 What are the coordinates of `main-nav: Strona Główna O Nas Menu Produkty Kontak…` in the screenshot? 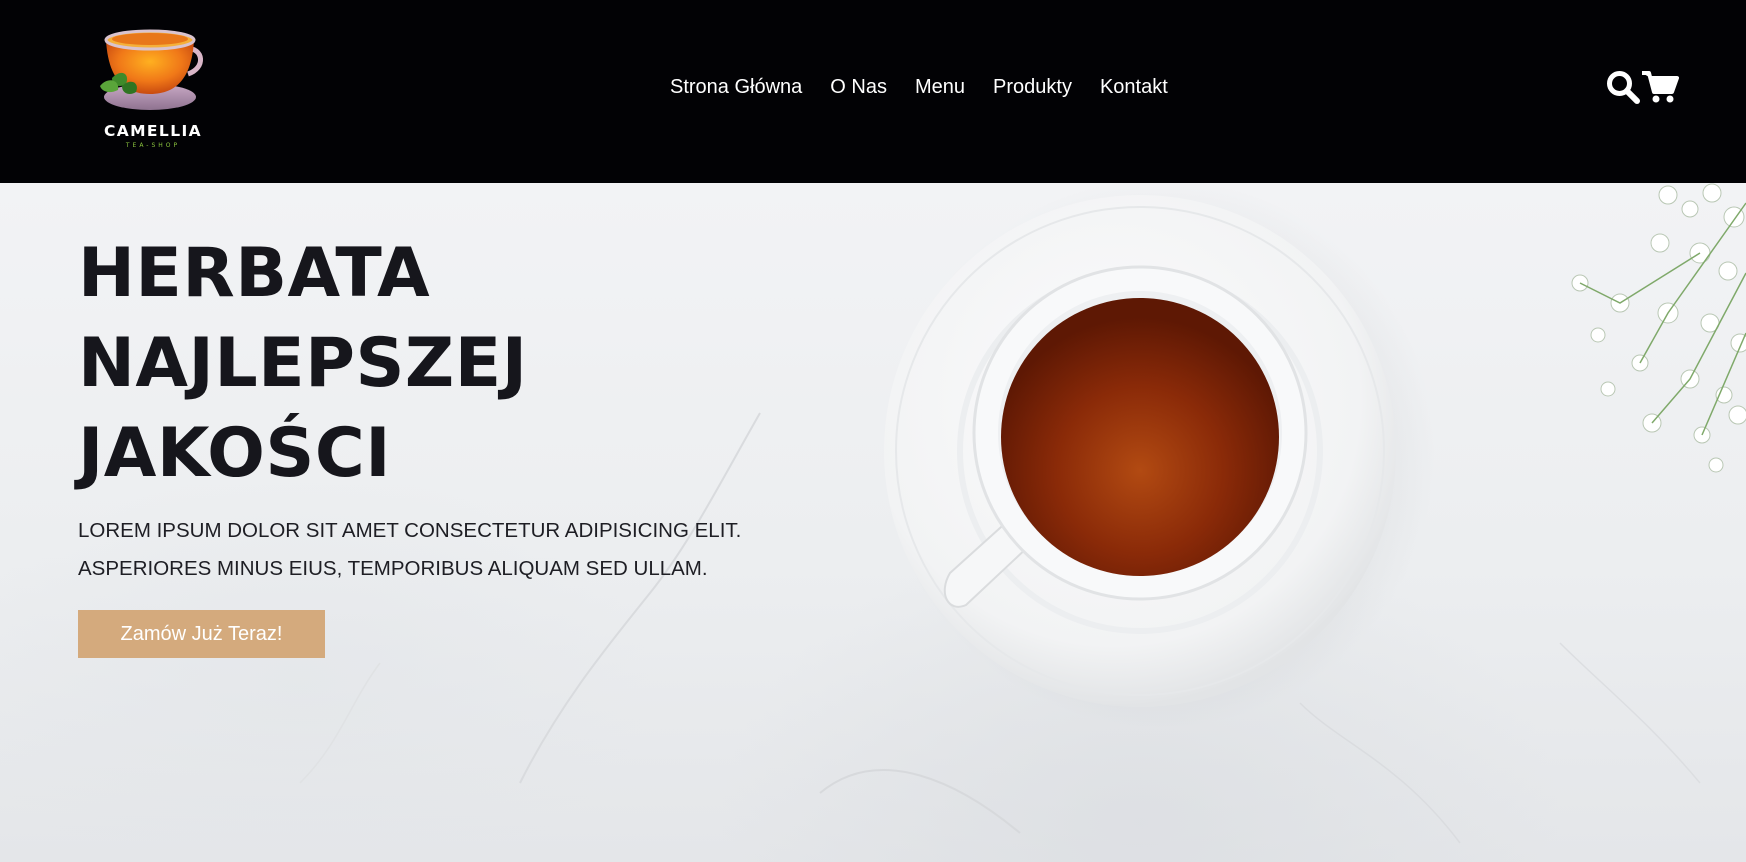 It's located at (919, 88).